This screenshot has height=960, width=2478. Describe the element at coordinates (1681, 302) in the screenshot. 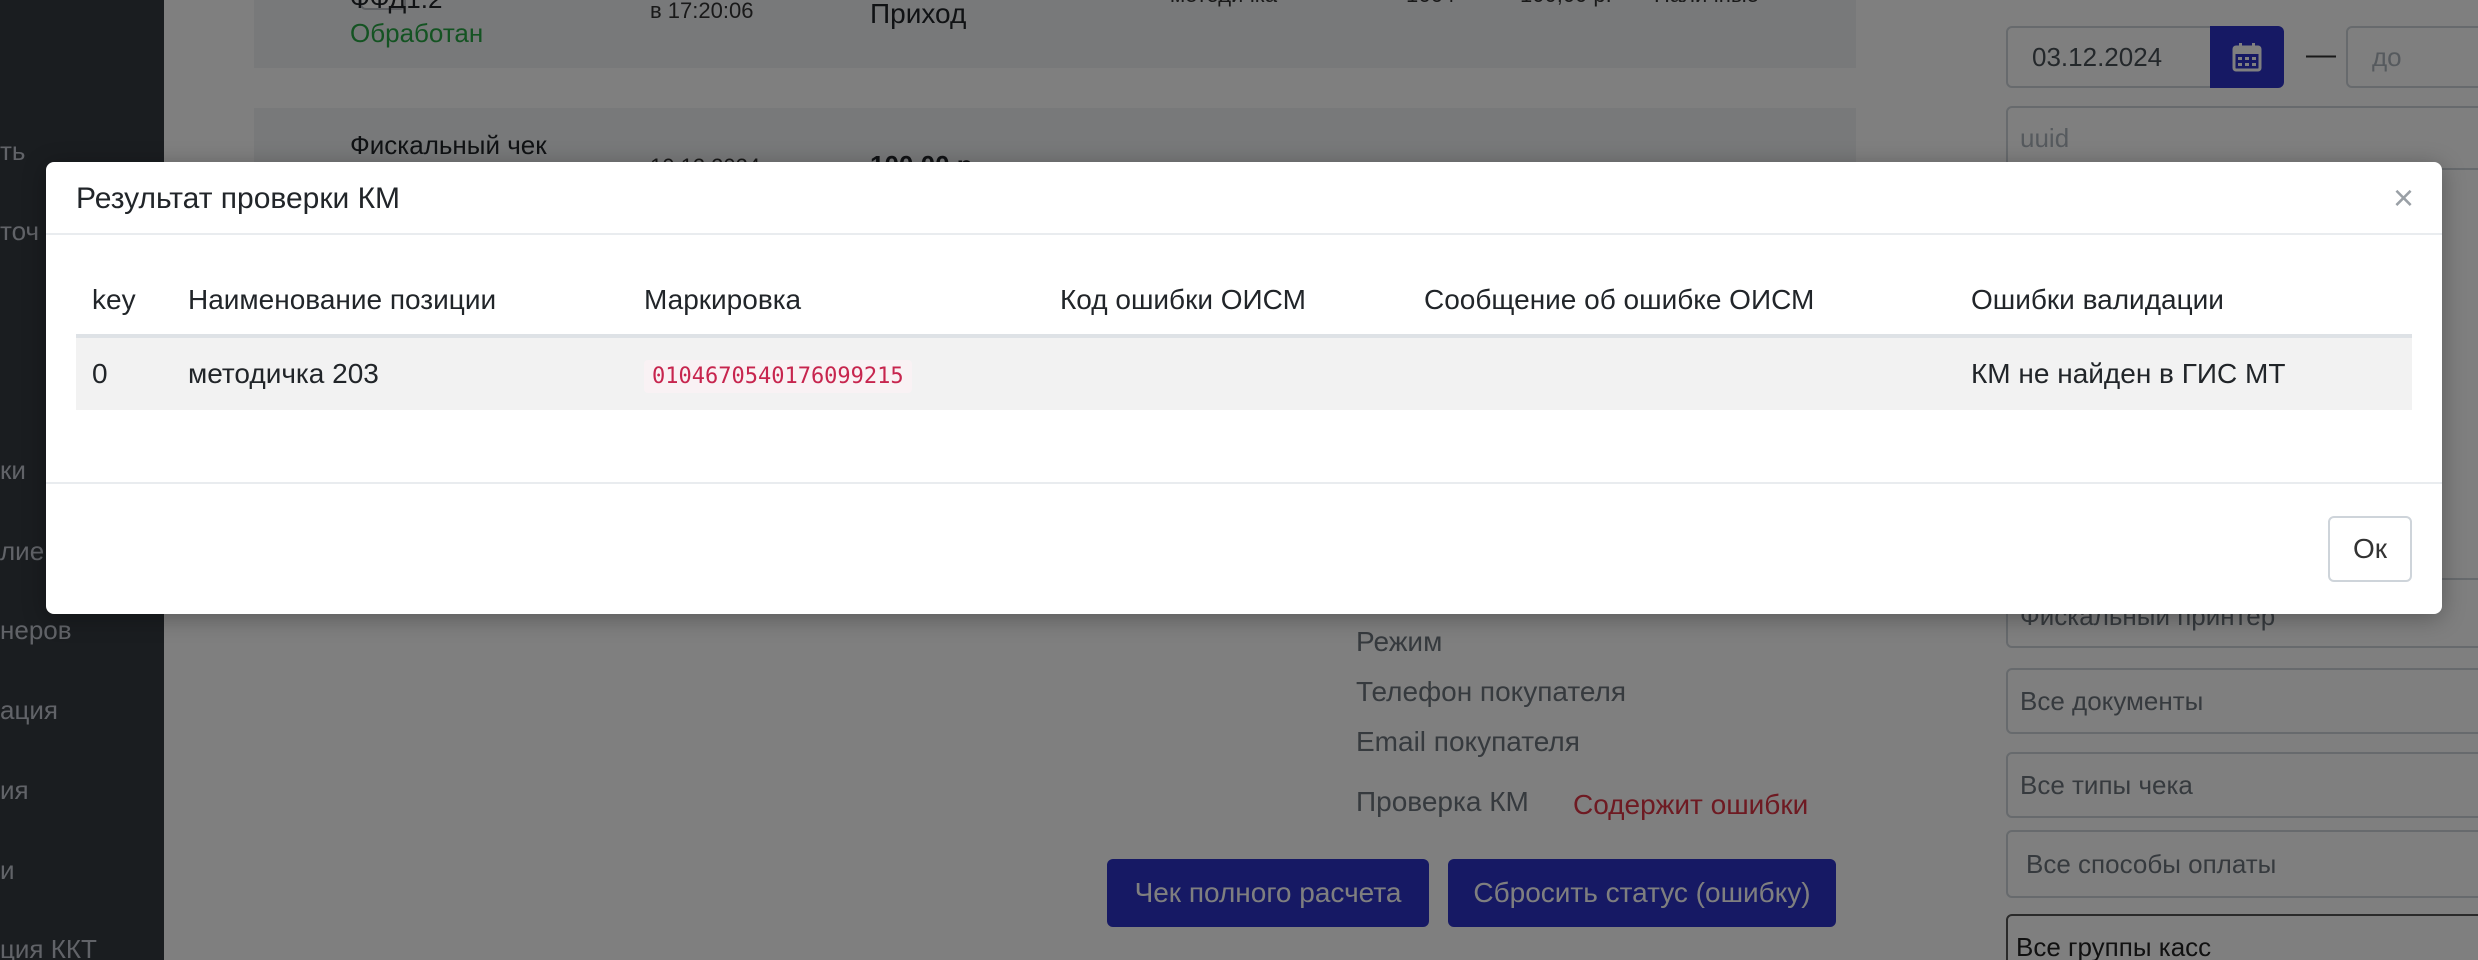

I see `column-header: Сообщение об ошибке ОИСМ` at that location.